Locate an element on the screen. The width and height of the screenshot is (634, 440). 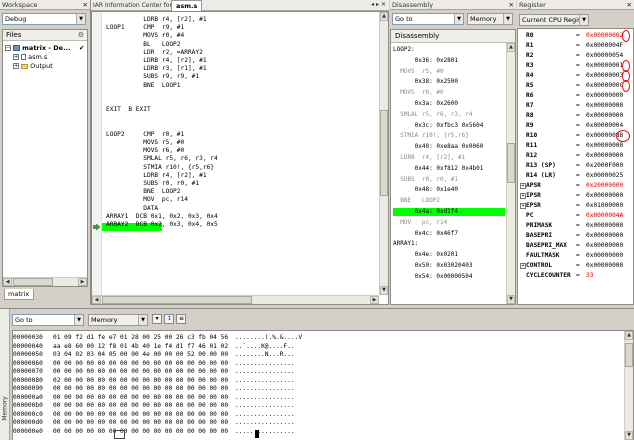
register-row: + EPSR = 0x01000000 is located at coordinates (572, 206).